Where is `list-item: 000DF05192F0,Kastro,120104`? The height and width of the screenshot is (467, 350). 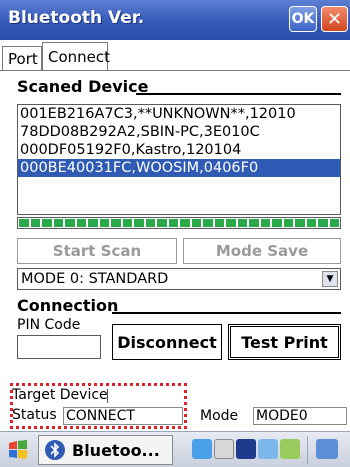
list-item: 000DF05192F0,Kastro,120104 is located at coordinates (179, 150).